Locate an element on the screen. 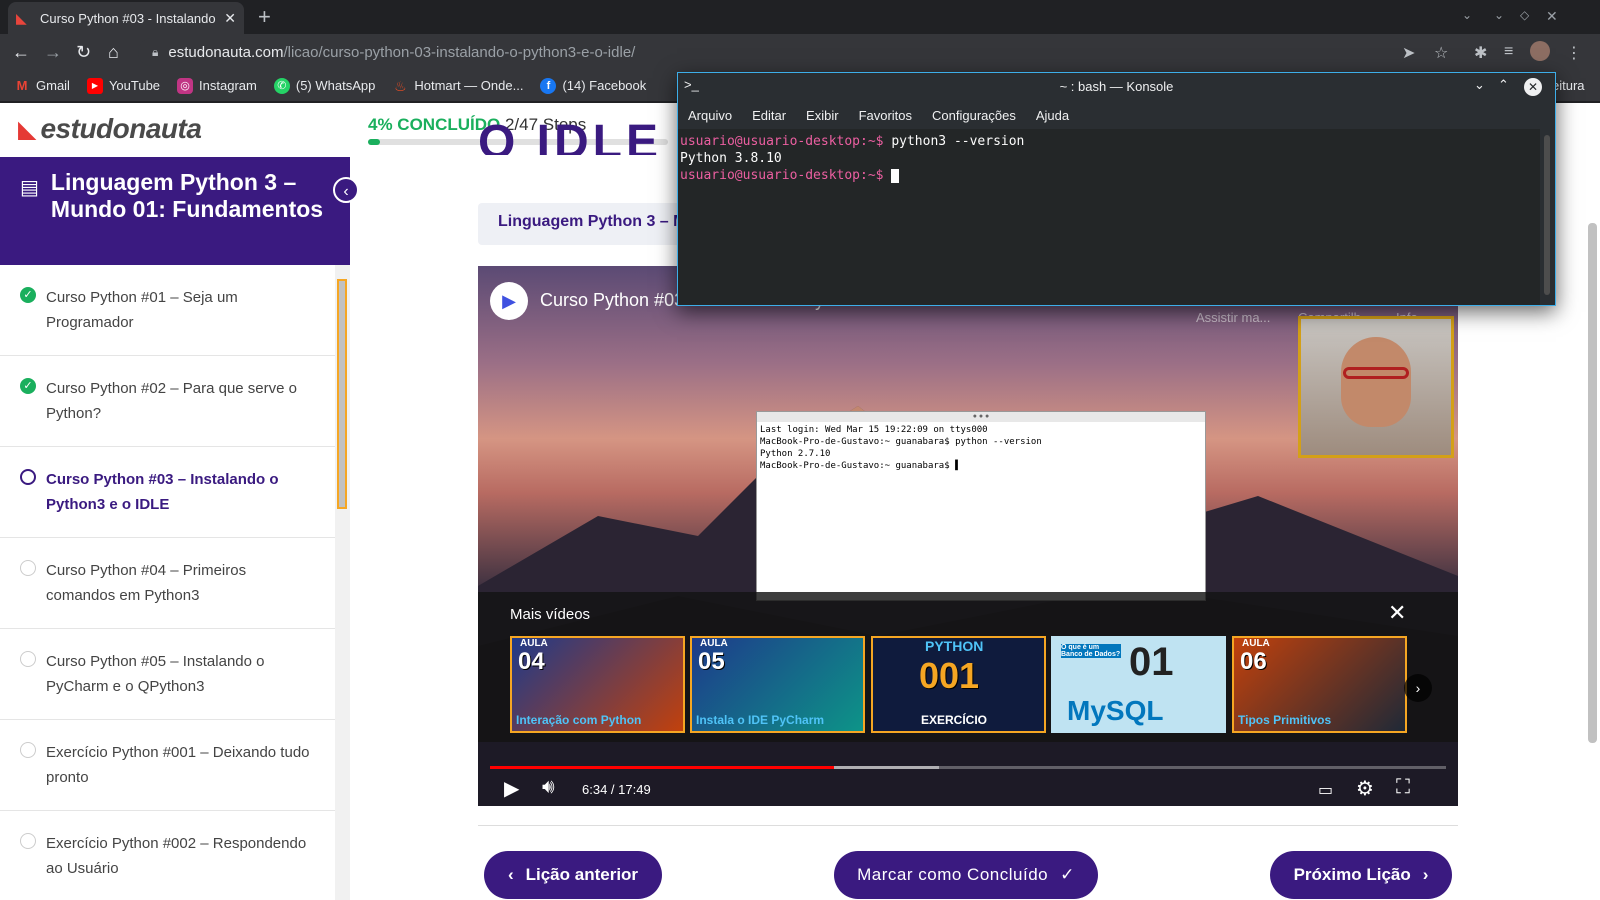 This screenshot has width=1600, height=900. shell-prompt: usuario@usuario-desktop:~$ is located at coordinates (782, 175).